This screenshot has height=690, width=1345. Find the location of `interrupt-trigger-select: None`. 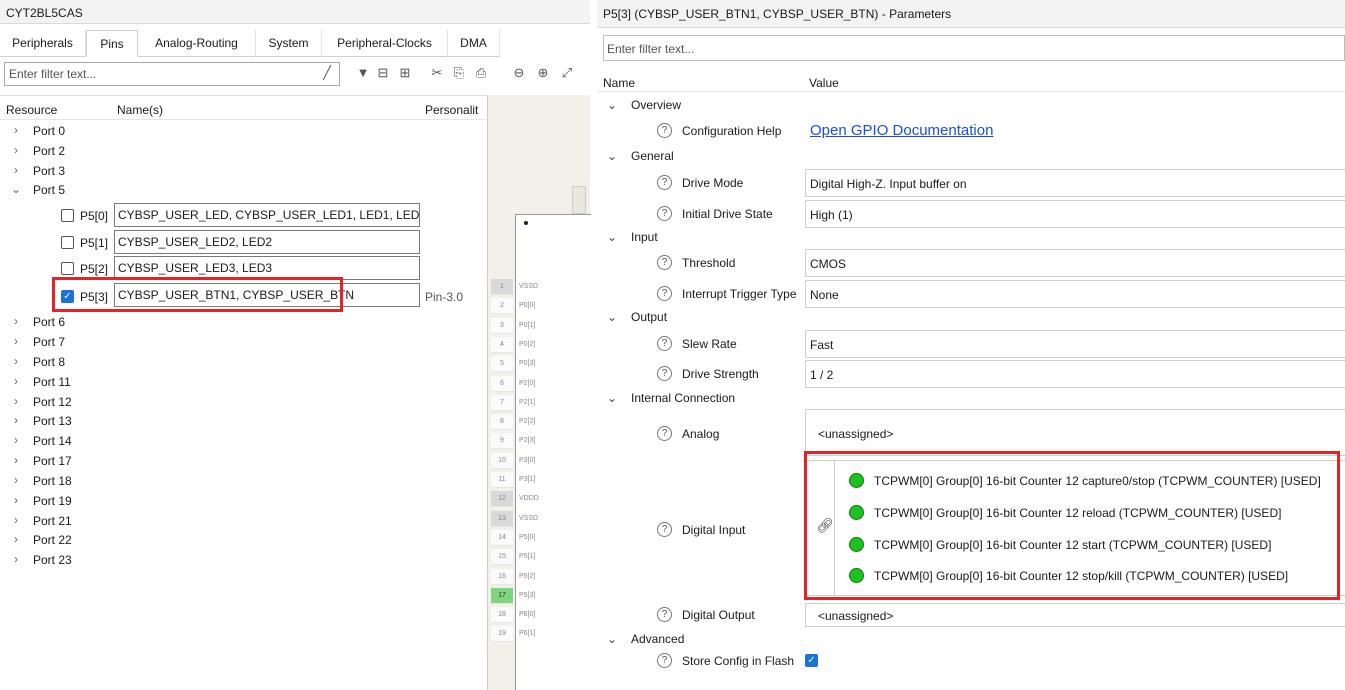

interrupt-trigger-select: None is located at coordinates (1075, 294).